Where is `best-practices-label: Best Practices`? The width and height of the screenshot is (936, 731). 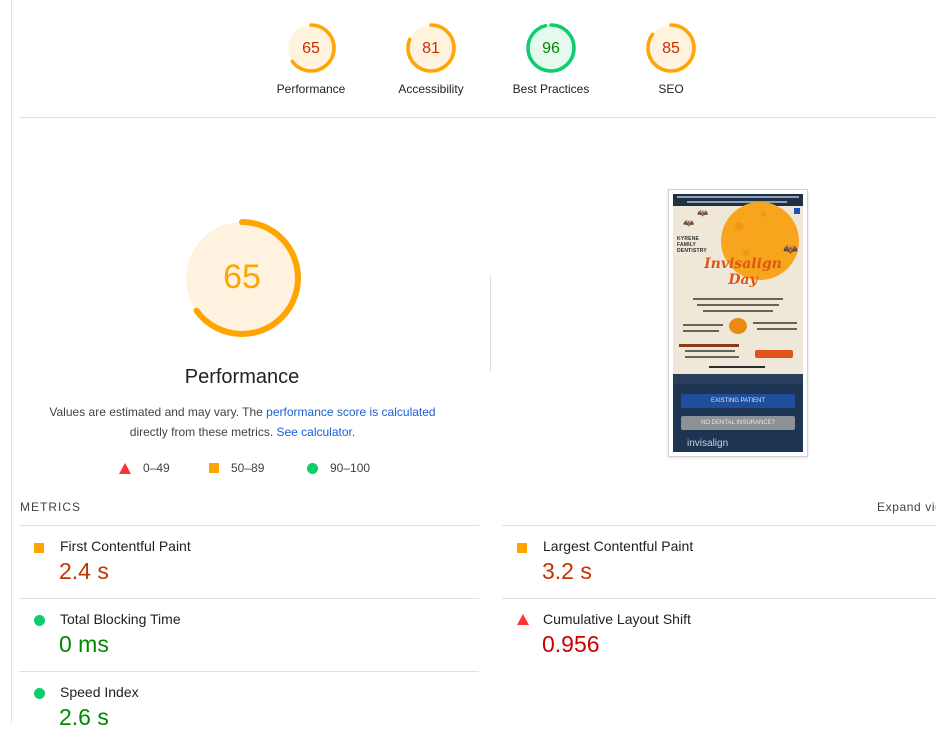
best-practices-label: Best Practices is located at coordinates (551, 89).